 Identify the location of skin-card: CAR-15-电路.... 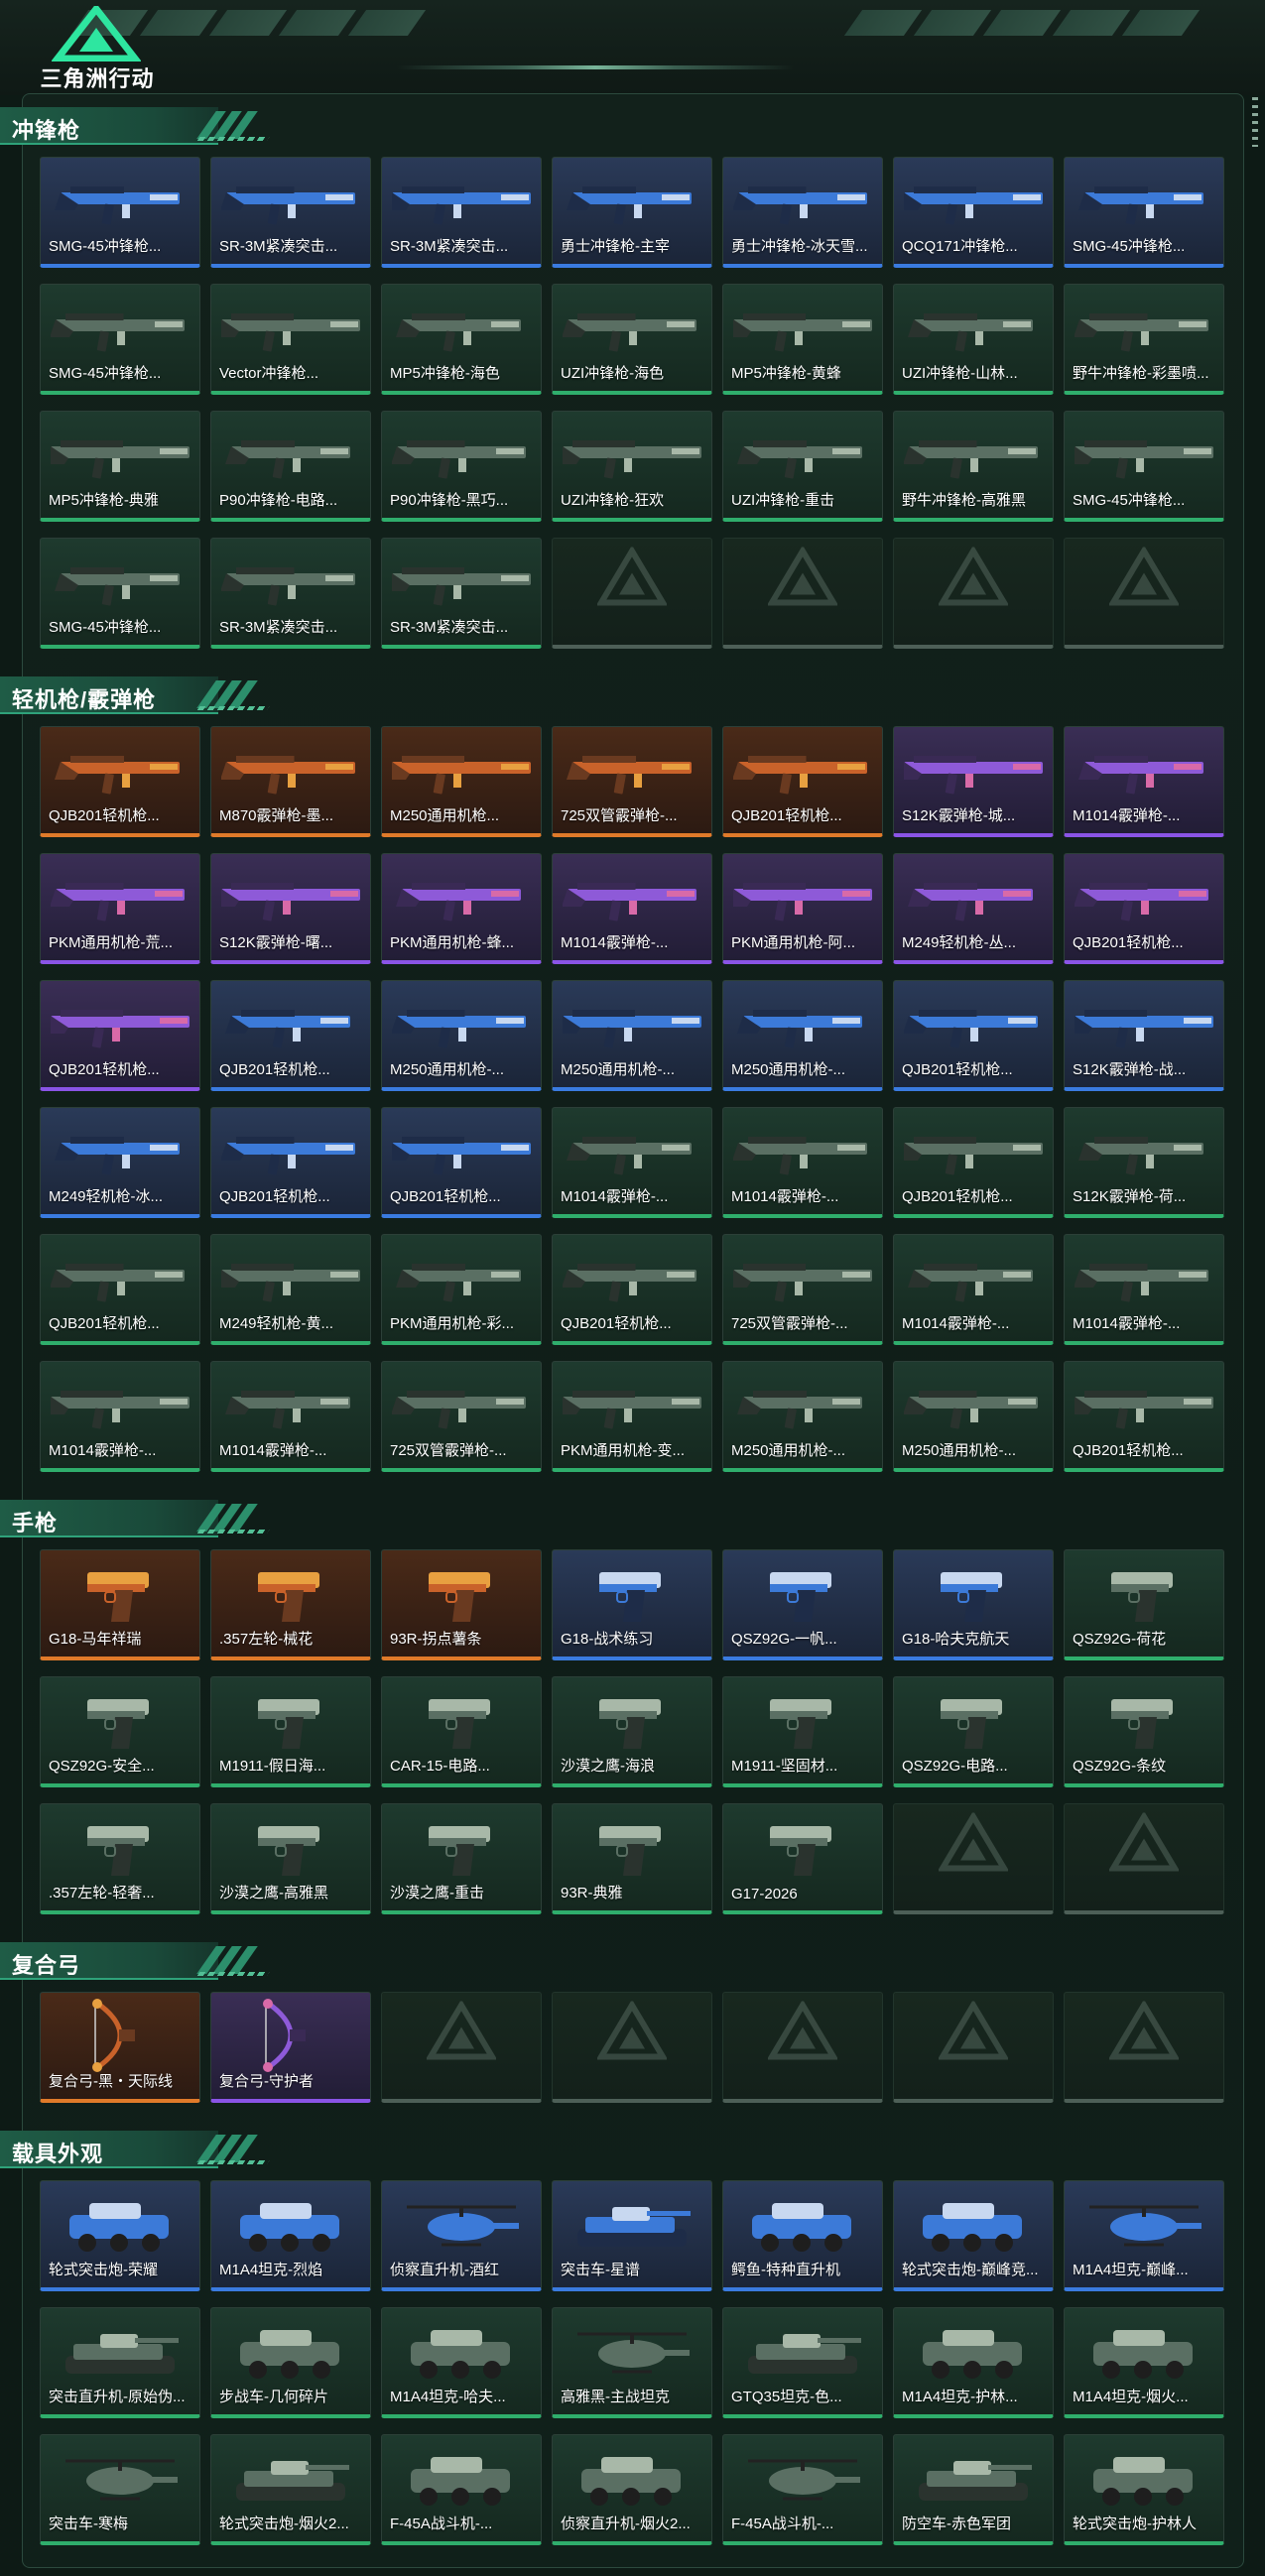
(461, 1731).